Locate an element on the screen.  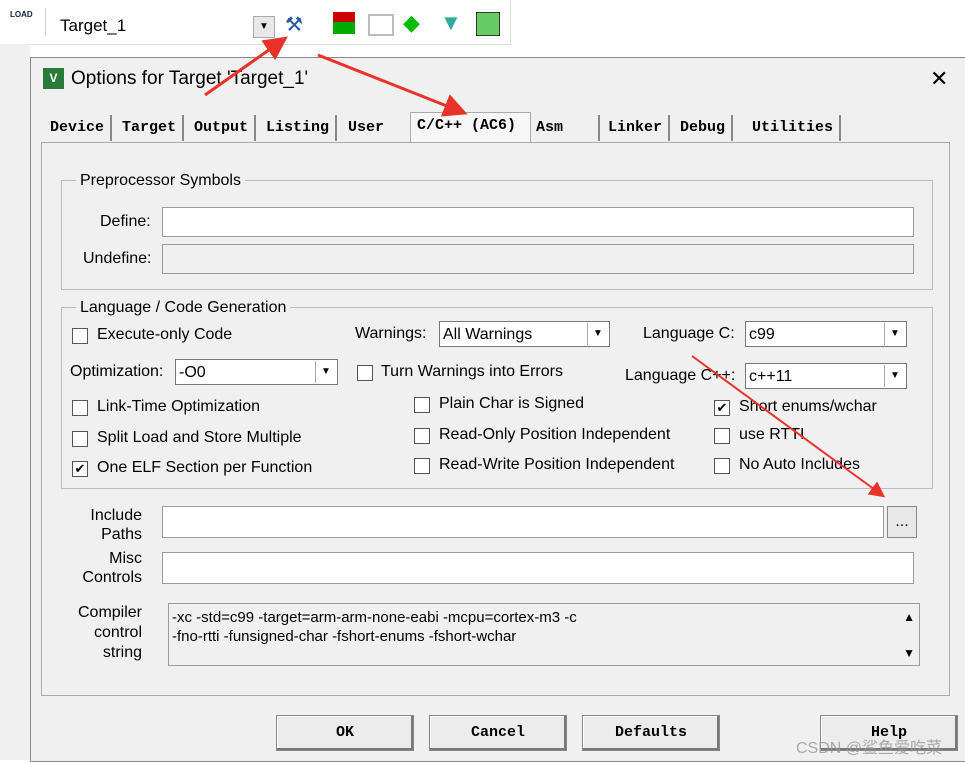
arrow-to-include-browse is located at coordinates (788, 426).